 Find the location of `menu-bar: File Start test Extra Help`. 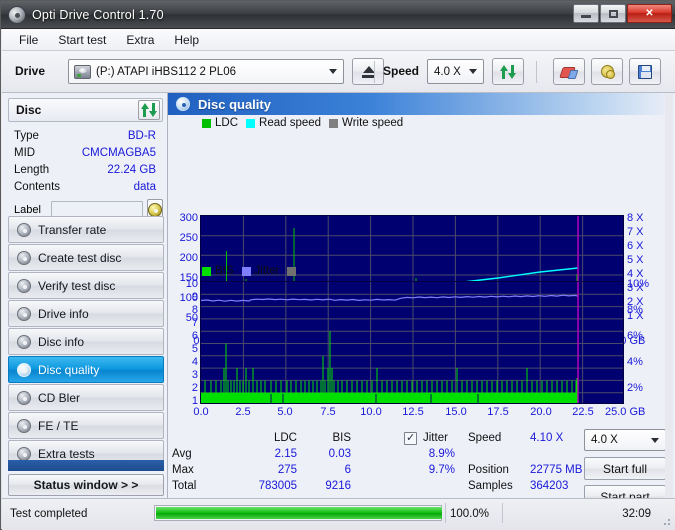

menu-bar: File Start test Extra Help is located at coordinates (338, 40).